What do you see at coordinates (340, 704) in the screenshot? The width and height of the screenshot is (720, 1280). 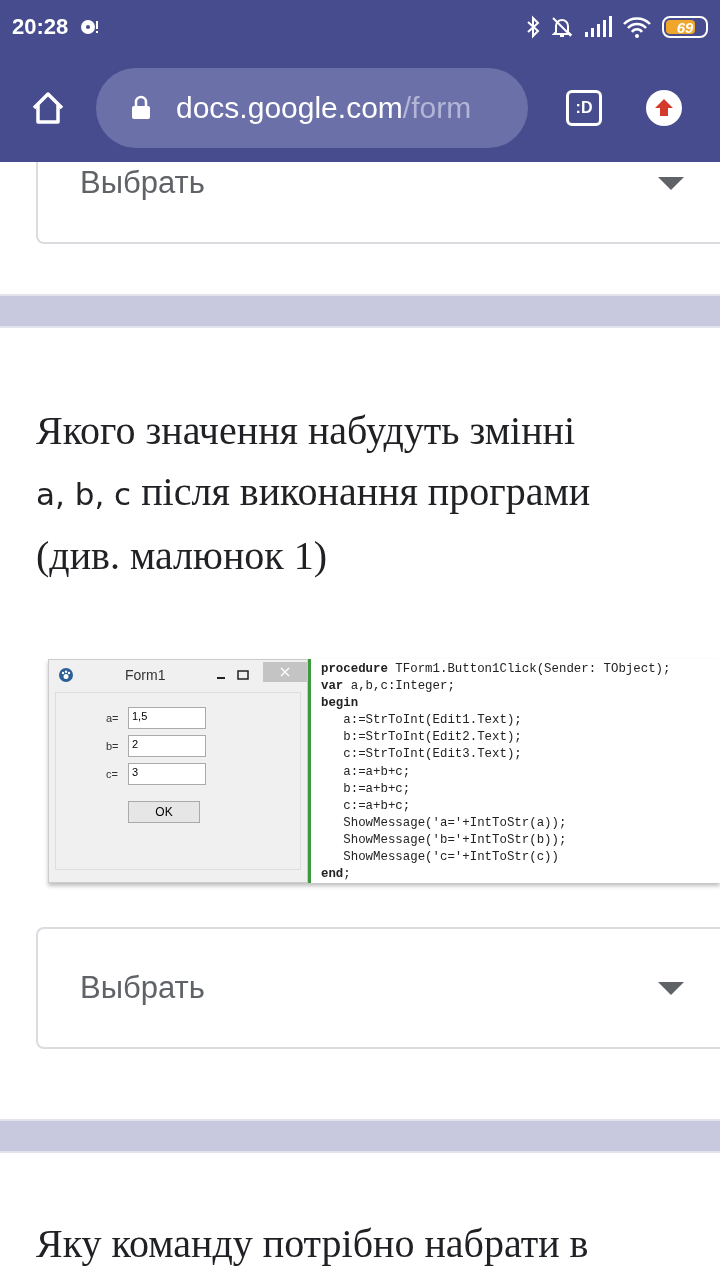 I see `code-line: begin` at bounding box center [340, 704].